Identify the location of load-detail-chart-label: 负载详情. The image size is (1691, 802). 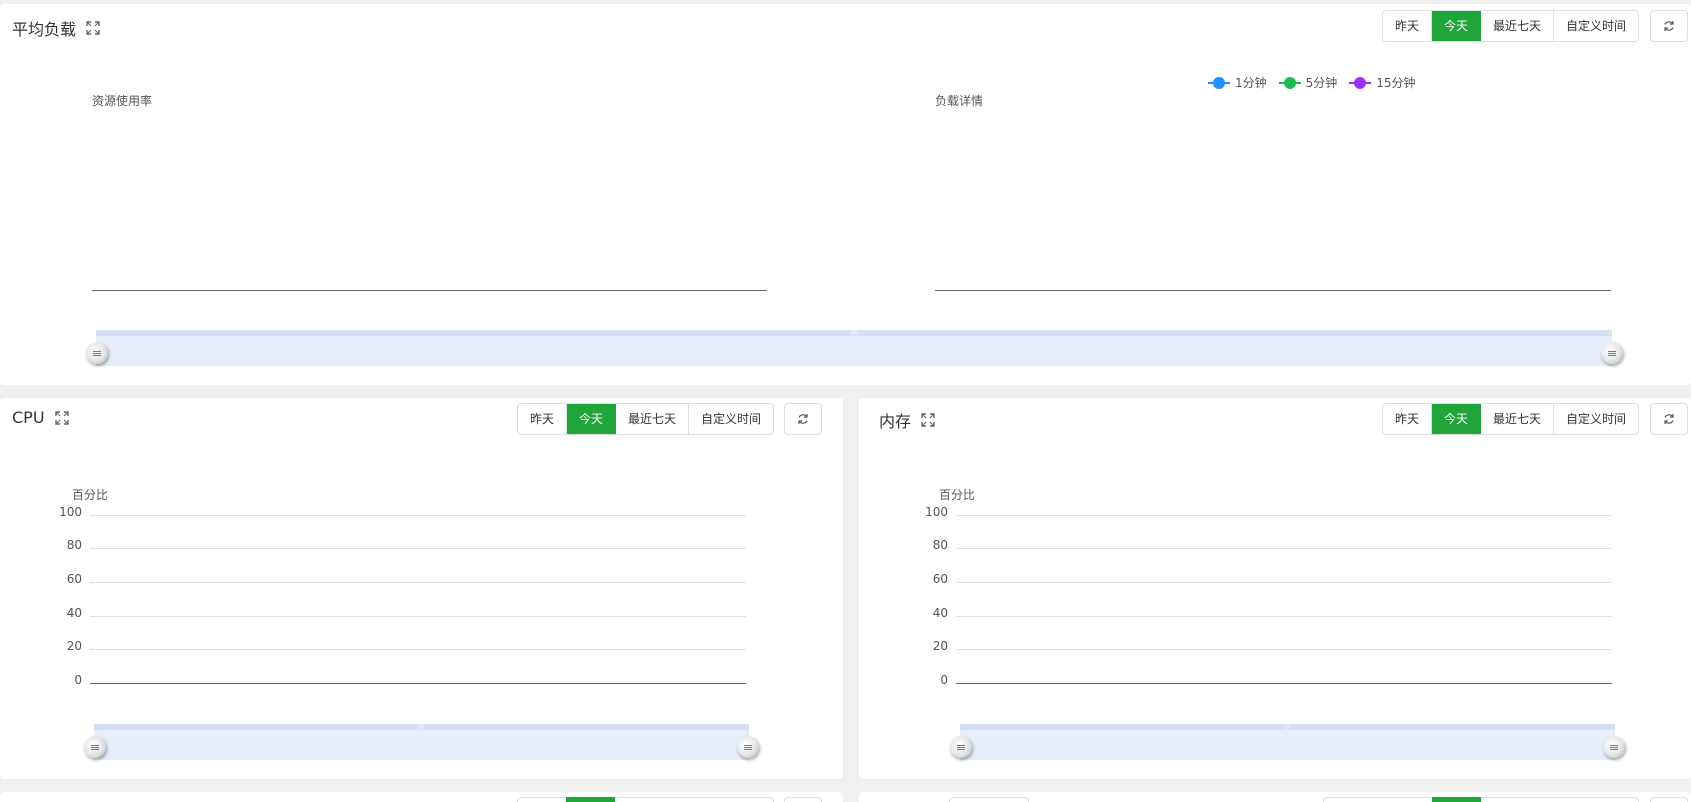
(959, 101).